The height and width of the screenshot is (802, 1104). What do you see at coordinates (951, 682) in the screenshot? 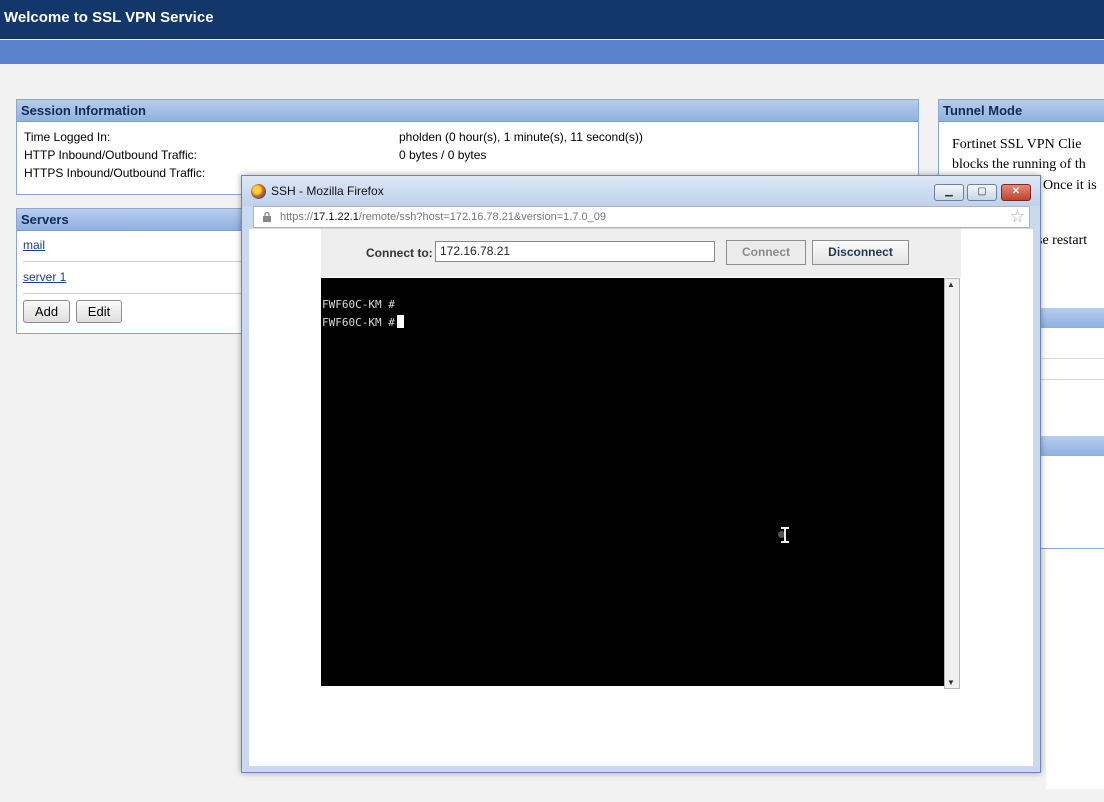
I see `scroll-down-arrow-icon: ▼` at bounding box center [951, 682].